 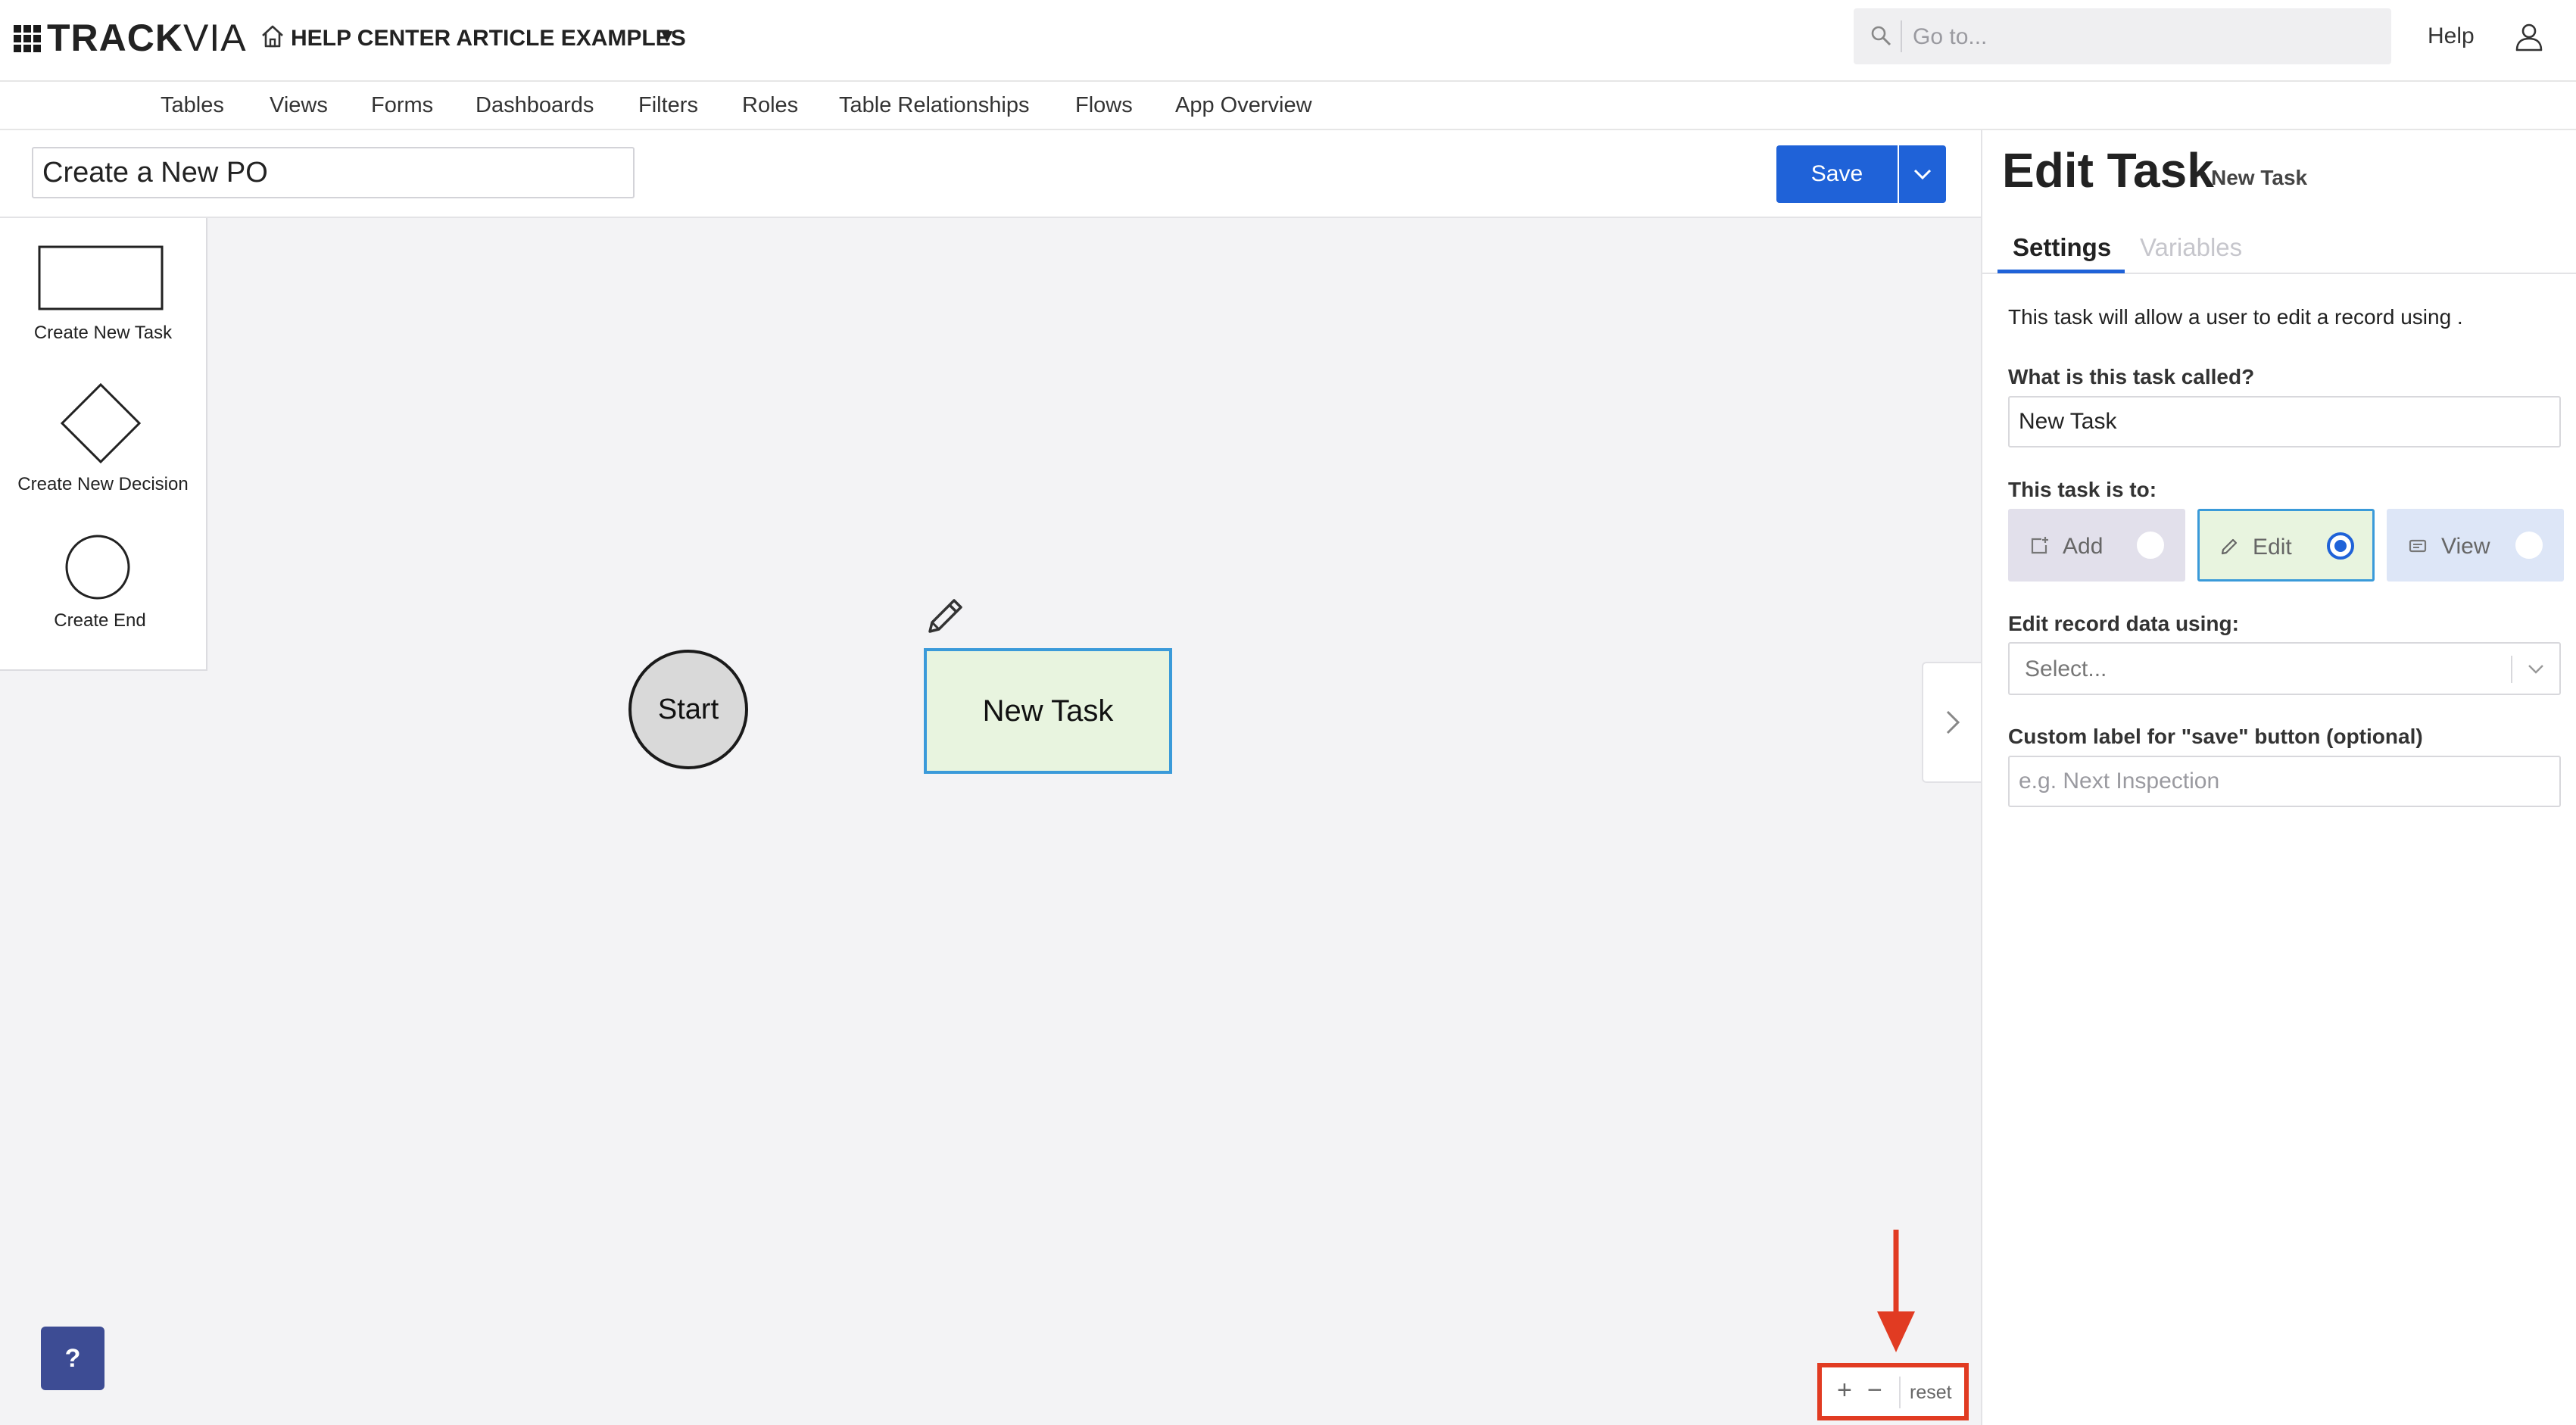 What do you see at coordinates (990, 174) in the screenshot?
I see `flow-toolbar: Save` at bounding box center [990, 174].